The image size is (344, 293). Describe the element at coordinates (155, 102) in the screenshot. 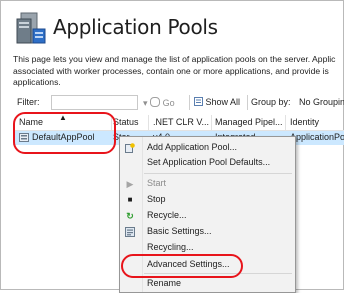

I see `go-icon` at that location.